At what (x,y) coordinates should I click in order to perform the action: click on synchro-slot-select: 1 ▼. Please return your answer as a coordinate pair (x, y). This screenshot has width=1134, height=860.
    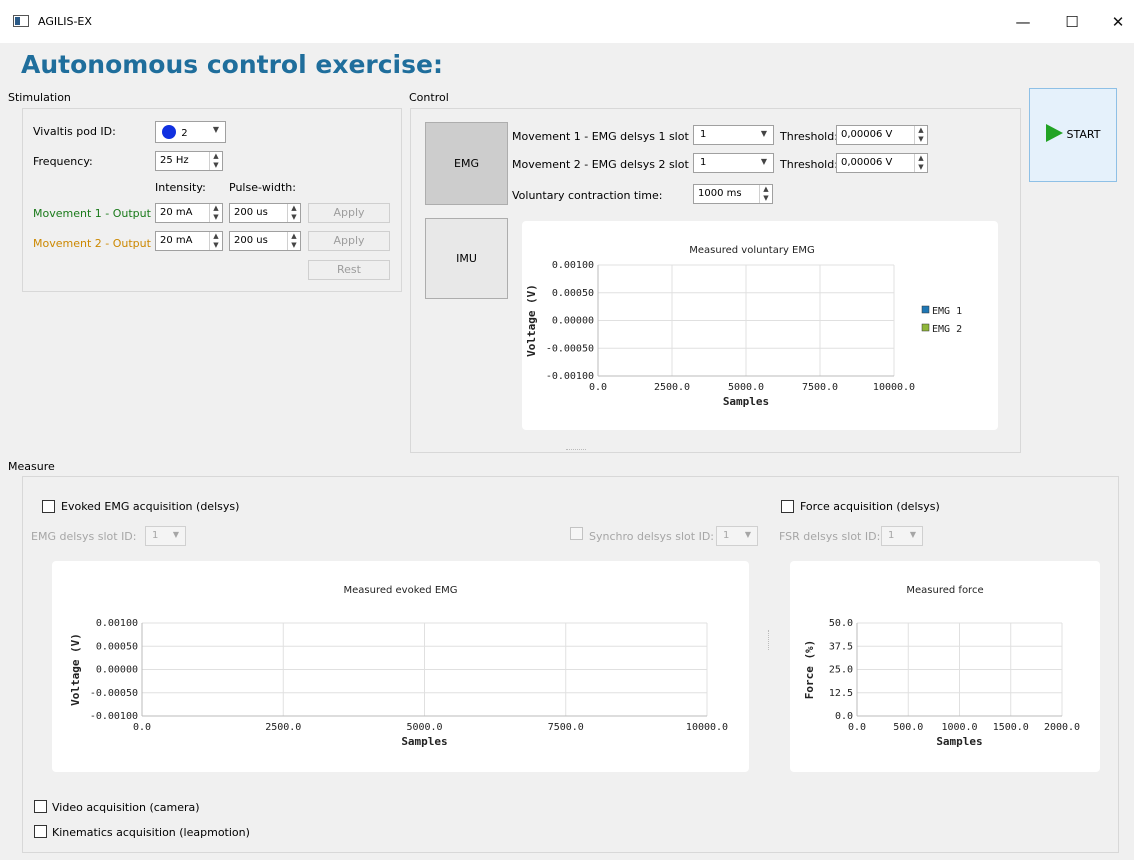
    Looking at the image, I should click on (737, 536).